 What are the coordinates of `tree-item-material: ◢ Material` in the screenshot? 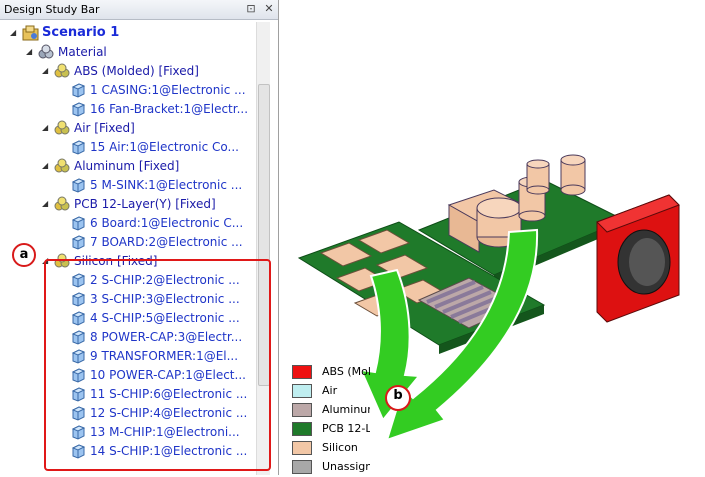 It's located at (128, 52).